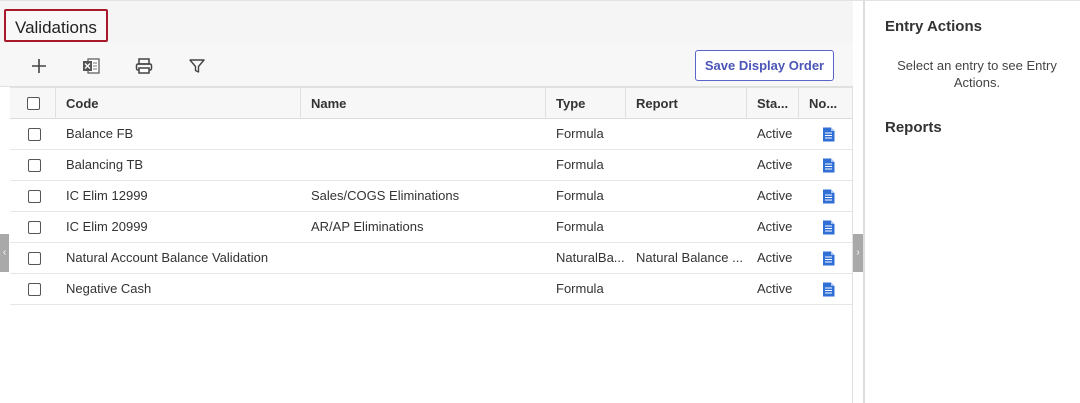 The image size is (1080, 403). I want to click on select-all-cell, so click(33, 103).